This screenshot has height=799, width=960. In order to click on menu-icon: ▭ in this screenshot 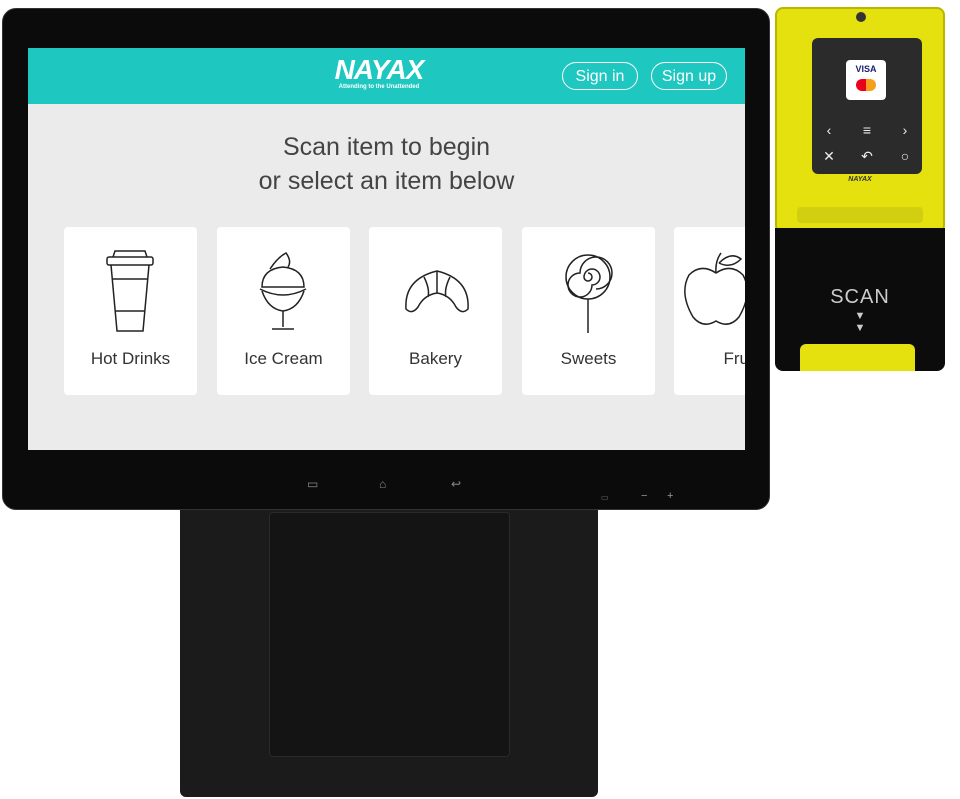, I will do `click(312, 484)`.